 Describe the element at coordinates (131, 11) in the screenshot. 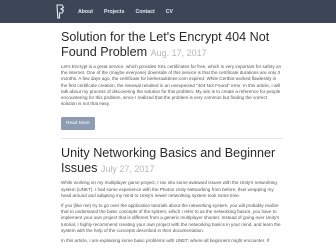

I see `nav-links: About Projects Contact CV` at that location.